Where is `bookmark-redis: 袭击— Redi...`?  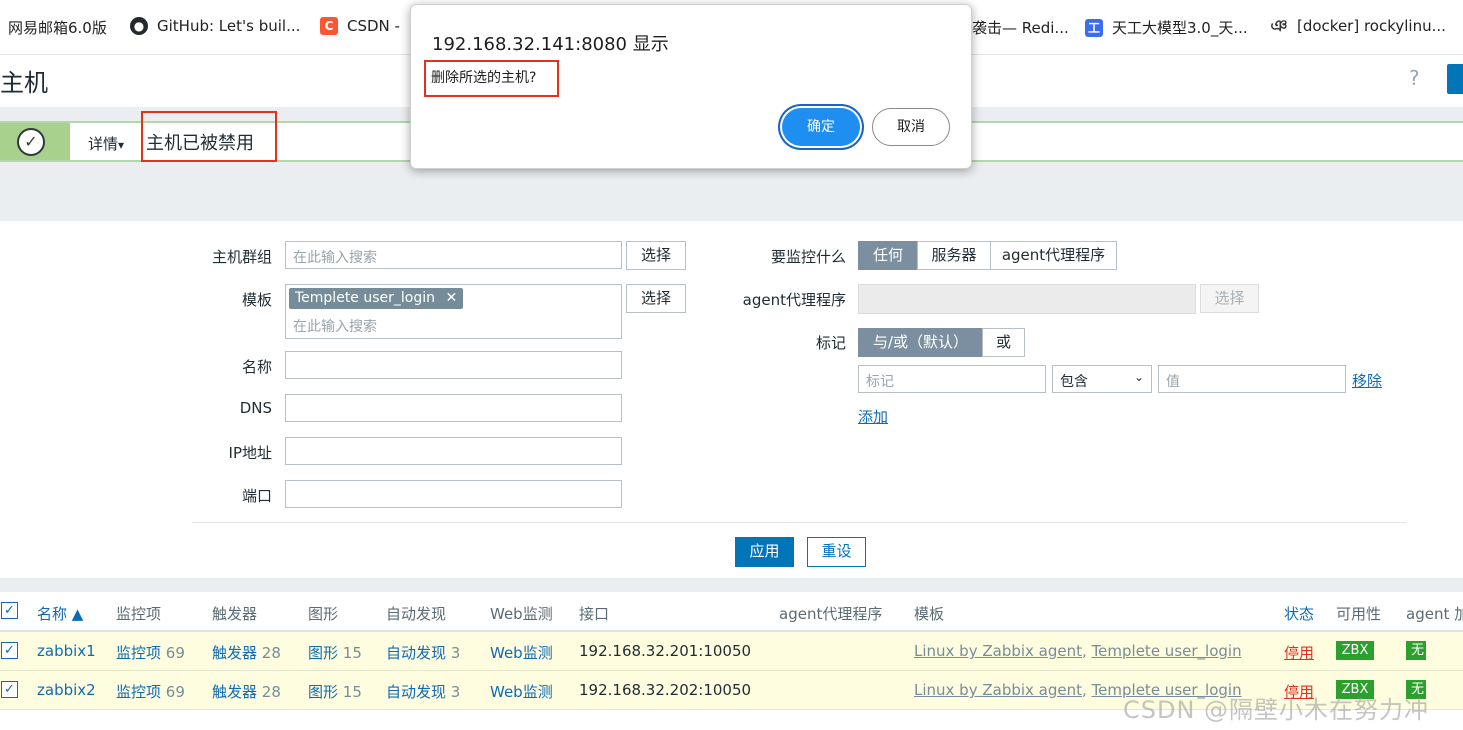
bookmark-redis: 袭击— Redi... is located at coordinates (1020, 27).